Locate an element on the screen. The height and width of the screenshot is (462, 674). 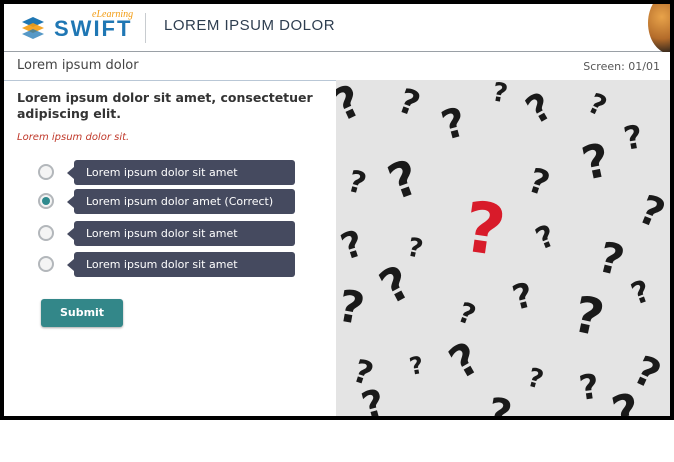
screen-header: Lorem ipsum dolor Screen: 01/01 is located at coordinates (337, 66).